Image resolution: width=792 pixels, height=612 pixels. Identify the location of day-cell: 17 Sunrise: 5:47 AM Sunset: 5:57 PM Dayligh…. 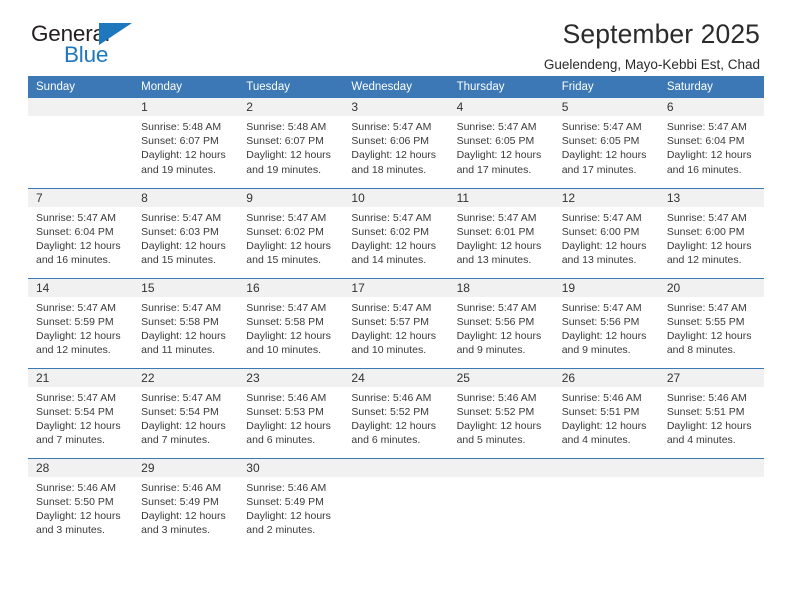
(396, 322).